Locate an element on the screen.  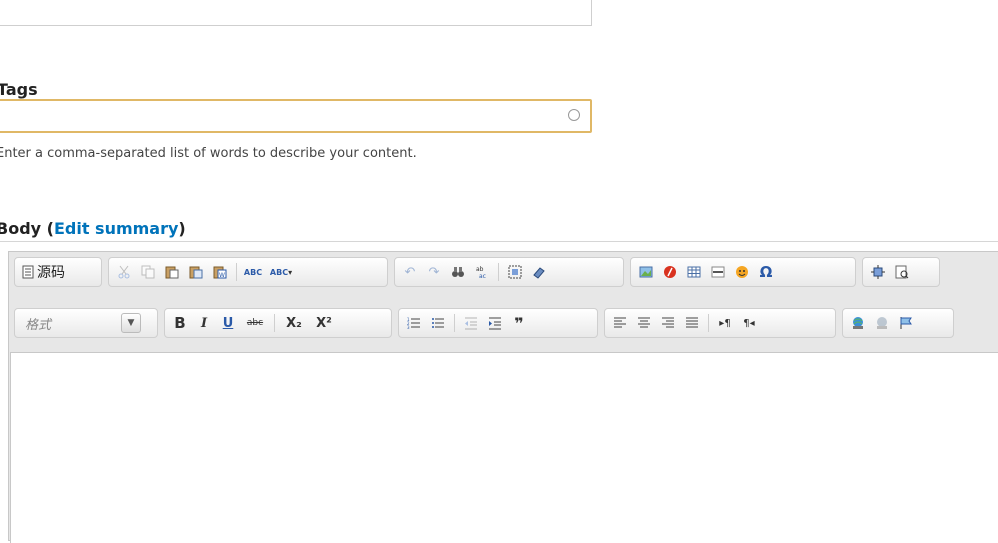
rtl-icon: ¶◂ is located at coordinates (749, 323).